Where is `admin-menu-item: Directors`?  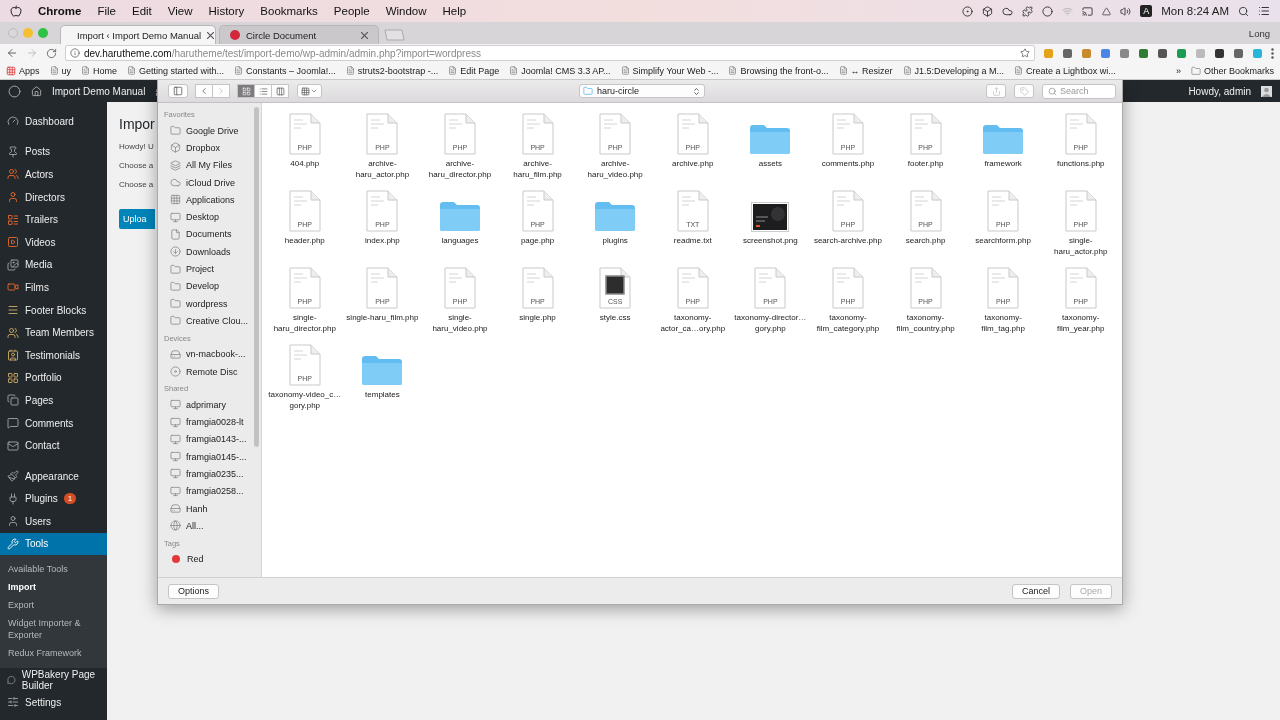 admin-menu-item: Directors is located at coordinates (53, 197).